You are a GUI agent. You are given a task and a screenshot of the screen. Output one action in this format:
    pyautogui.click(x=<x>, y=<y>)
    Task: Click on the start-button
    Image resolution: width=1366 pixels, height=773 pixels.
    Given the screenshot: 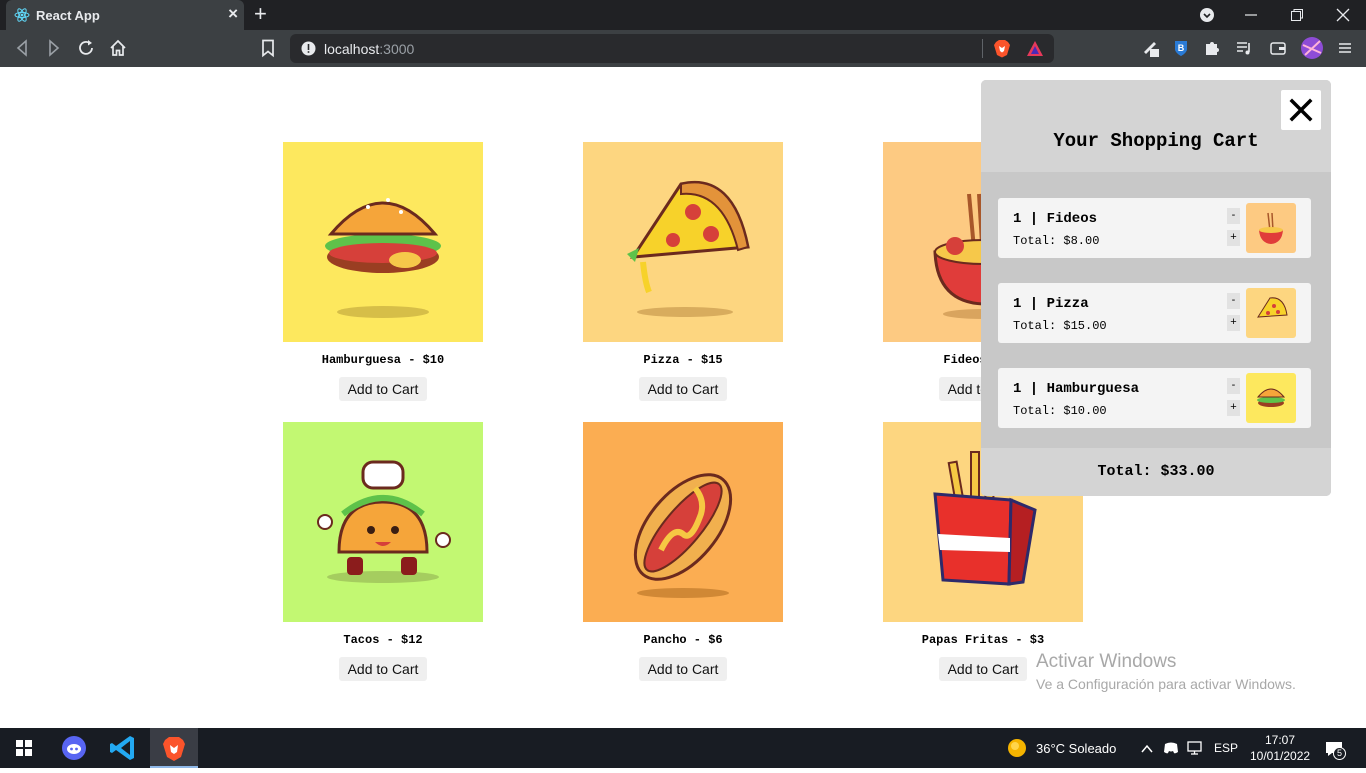 What is the action you would take?
    pyautogui.click(x=24, y=748)
    